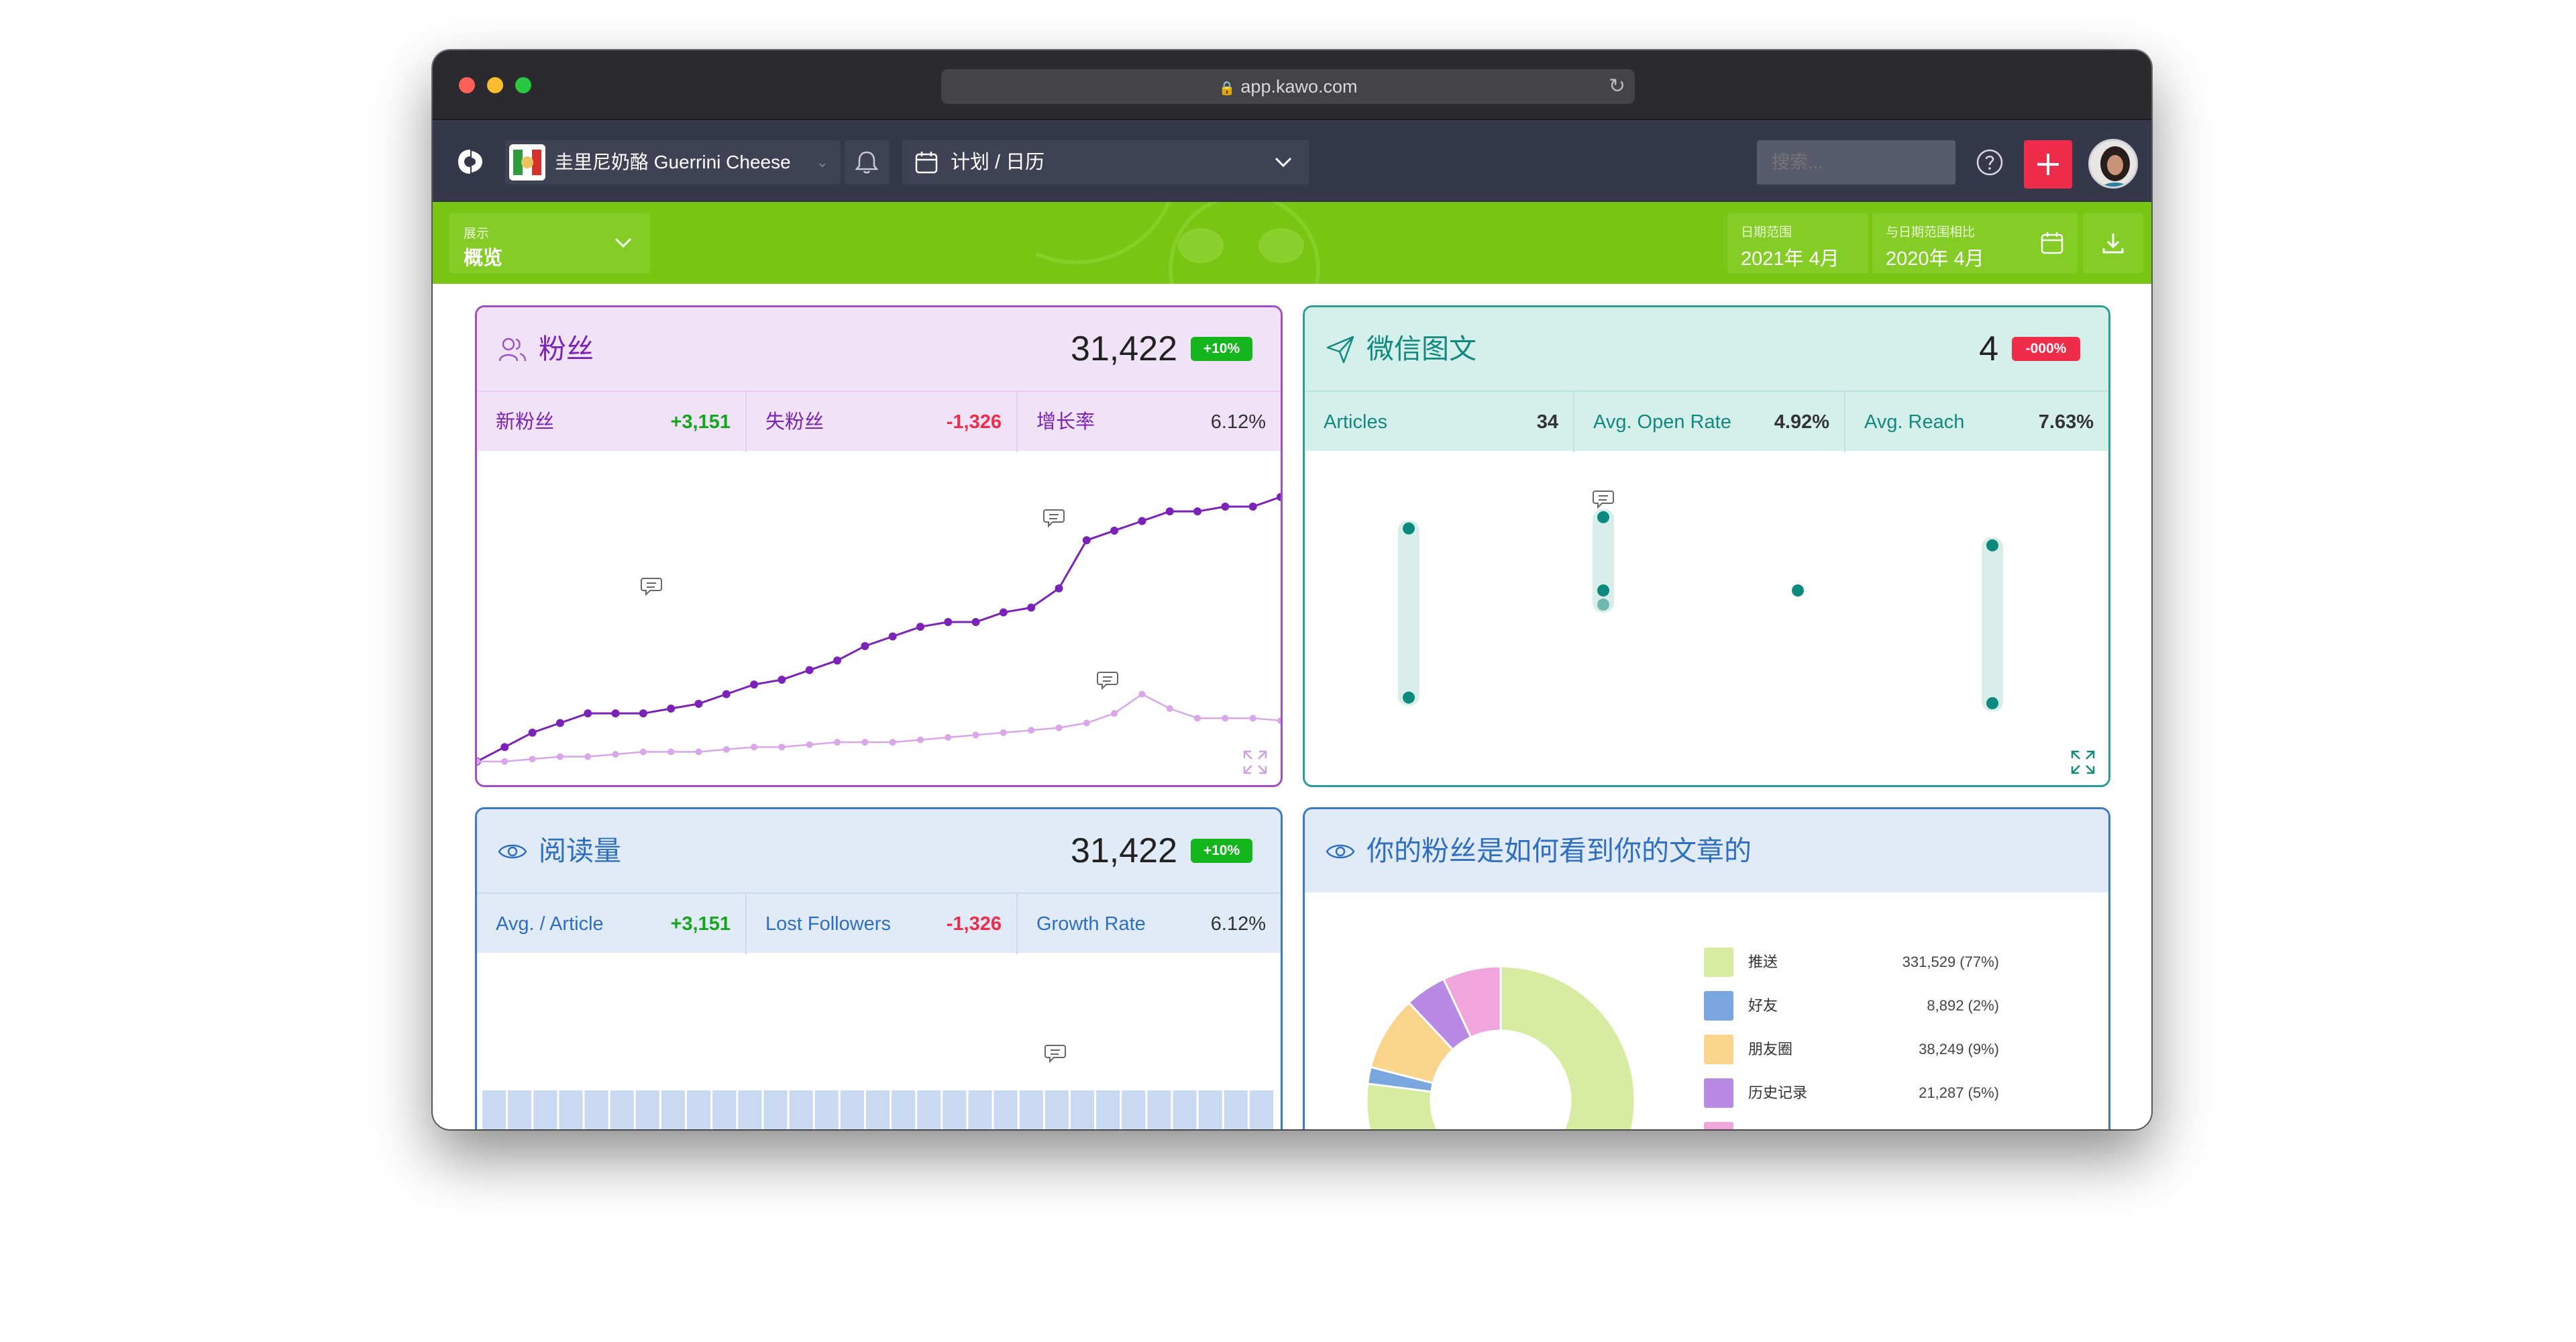 The height and width of the screenshot is (1342, 2576). I want to click on notifications-button, so click(867, 163).